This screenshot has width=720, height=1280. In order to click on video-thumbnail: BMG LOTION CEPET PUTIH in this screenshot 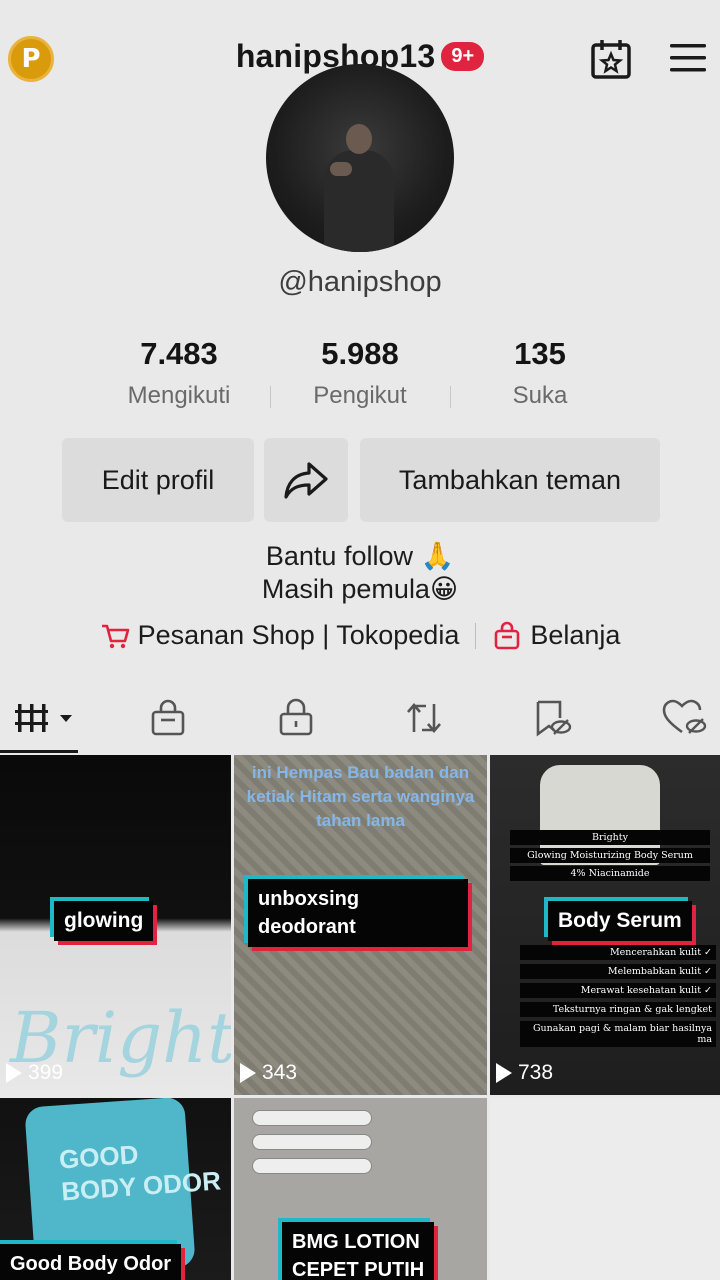, I will do `click(360, 1189)`.